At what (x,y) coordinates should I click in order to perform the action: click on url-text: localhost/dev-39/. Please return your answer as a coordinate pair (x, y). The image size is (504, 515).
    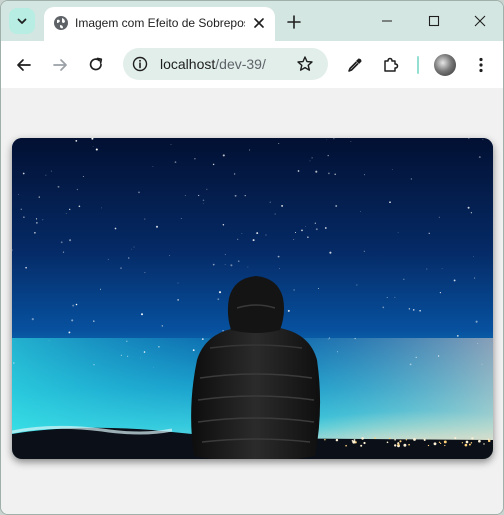
    Looking at the image, I should click on (213, 64).